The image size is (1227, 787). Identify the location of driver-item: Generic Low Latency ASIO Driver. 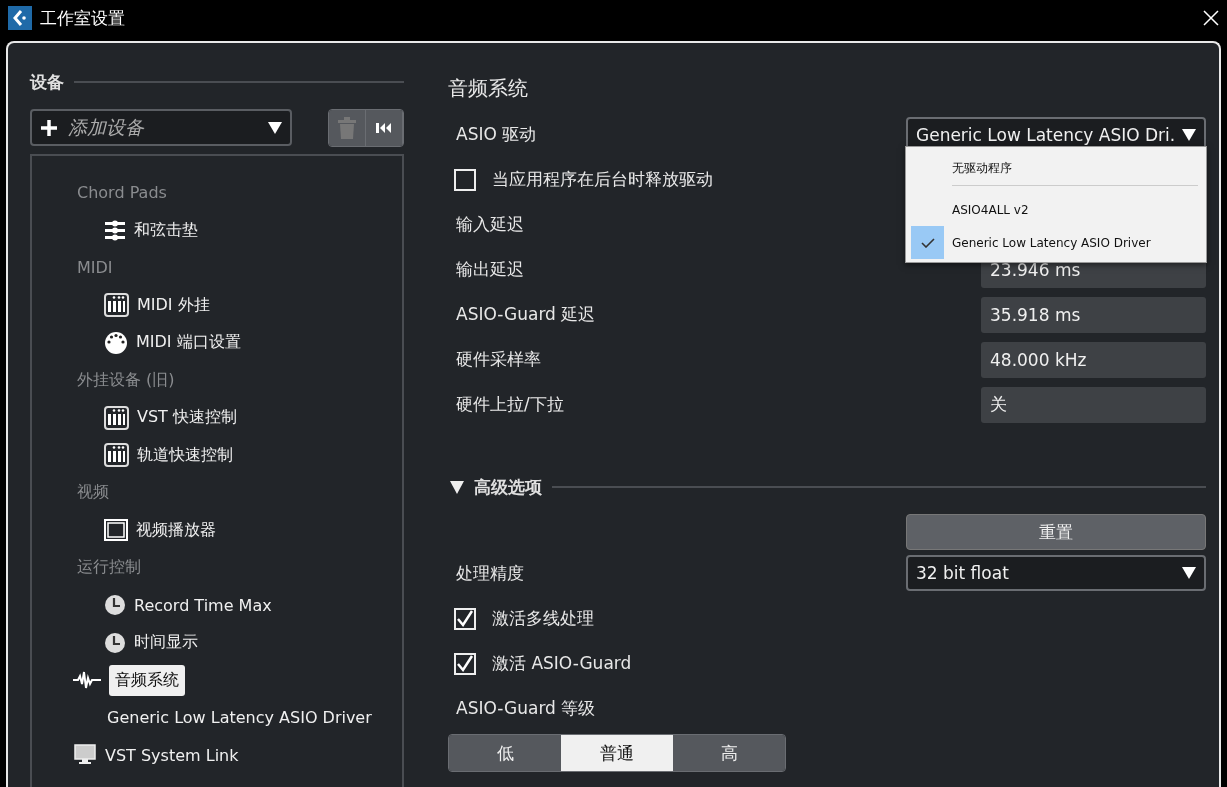
(239, 718).